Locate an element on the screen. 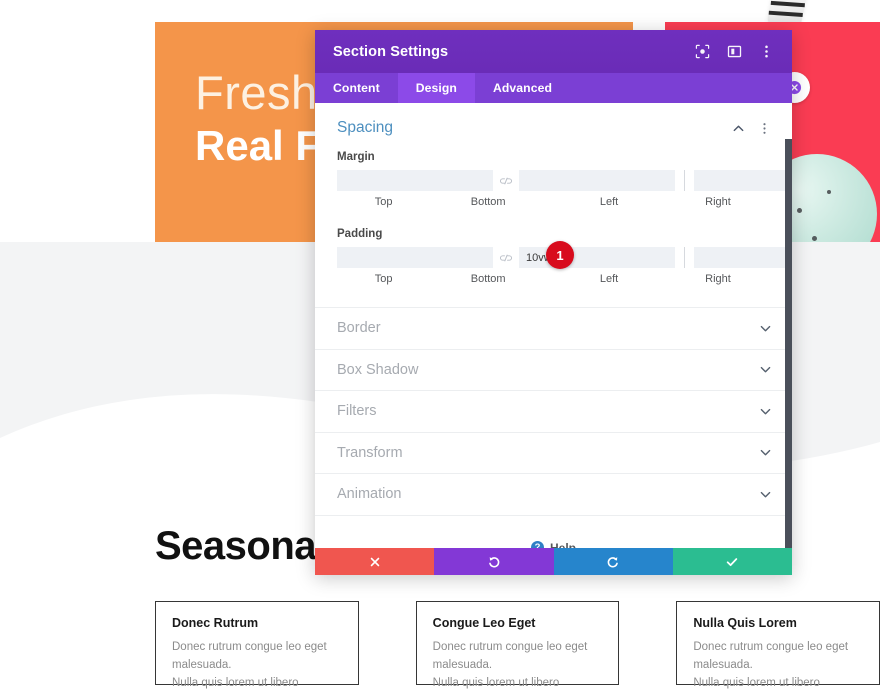  accordion-label: Transform is located at coordinates (370, 452).